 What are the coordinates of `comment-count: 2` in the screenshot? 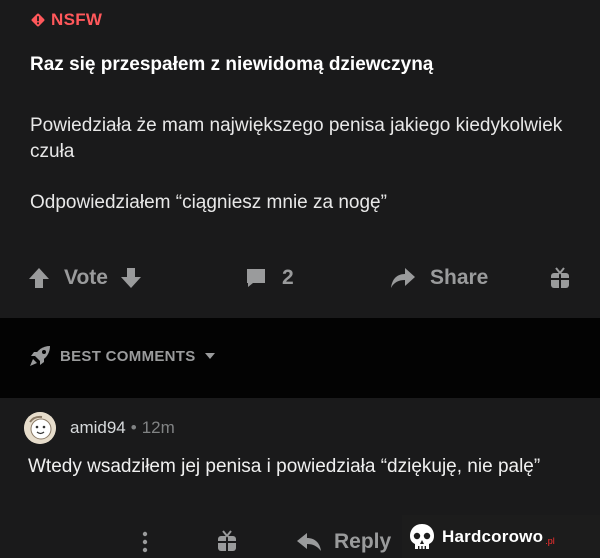 It's located at (288, 277).